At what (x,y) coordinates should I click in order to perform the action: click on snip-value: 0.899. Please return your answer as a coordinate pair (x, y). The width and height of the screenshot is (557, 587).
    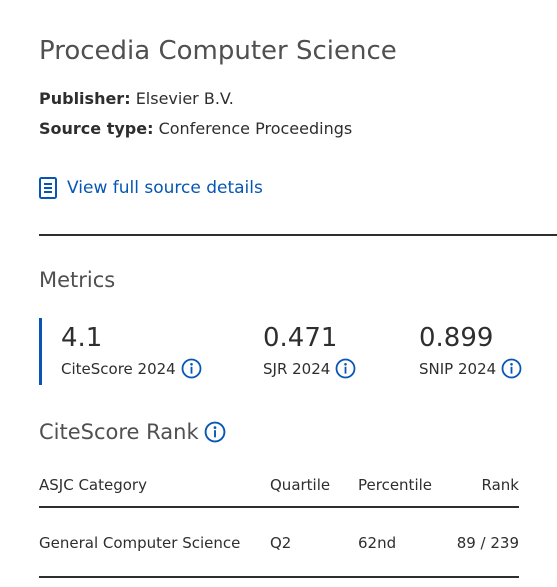
    Looking at the image, I should click on (456, 338).